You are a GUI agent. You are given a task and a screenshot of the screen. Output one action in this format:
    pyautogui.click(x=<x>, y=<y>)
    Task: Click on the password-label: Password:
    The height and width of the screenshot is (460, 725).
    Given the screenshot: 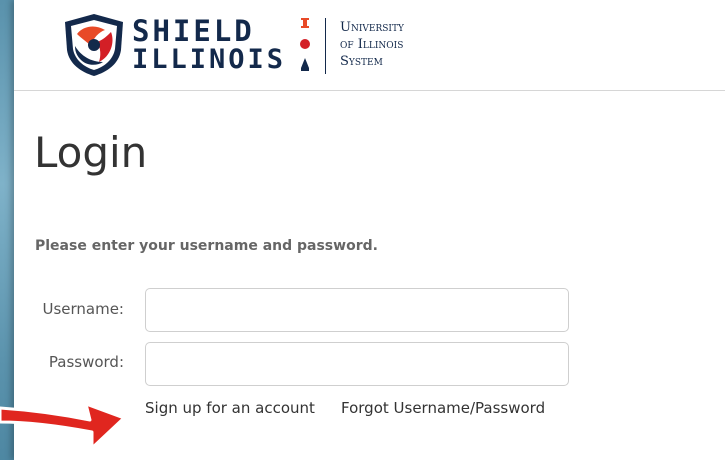 What is the action you would take?
    pyautogui.click(x=86, y=362)
    